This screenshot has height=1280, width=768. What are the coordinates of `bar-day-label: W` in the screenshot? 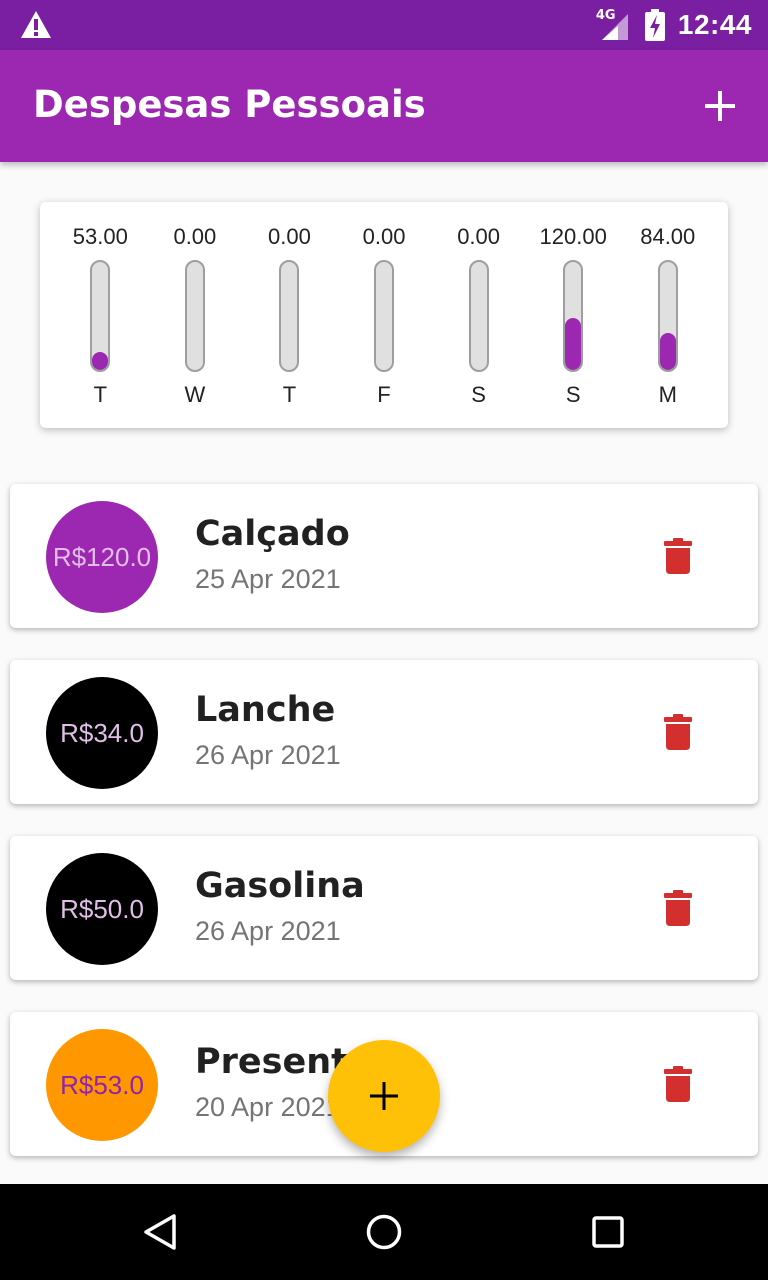 It's located at (195, 394).